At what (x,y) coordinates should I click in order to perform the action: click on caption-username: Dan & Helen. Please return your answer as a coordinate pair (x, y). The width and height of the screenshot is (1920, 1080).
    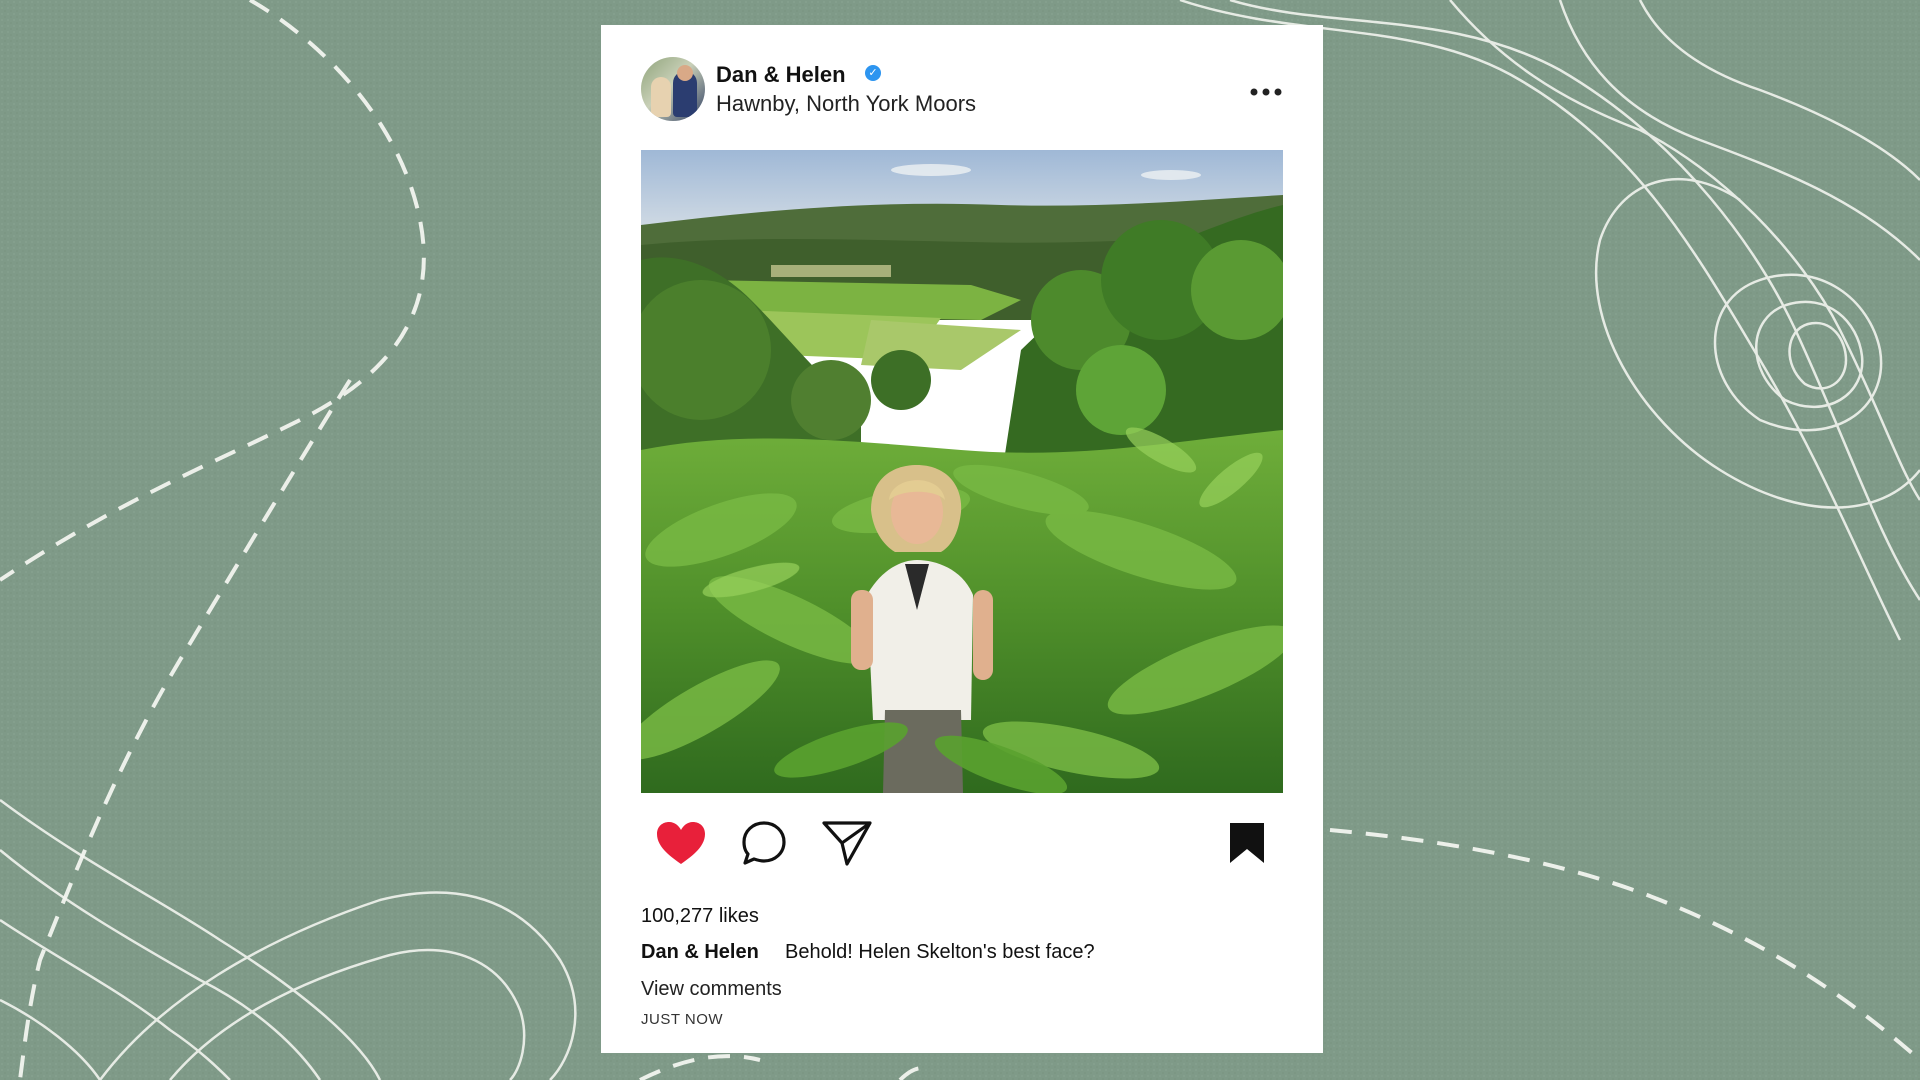
    Looking at the image, I should click on (700, 952).